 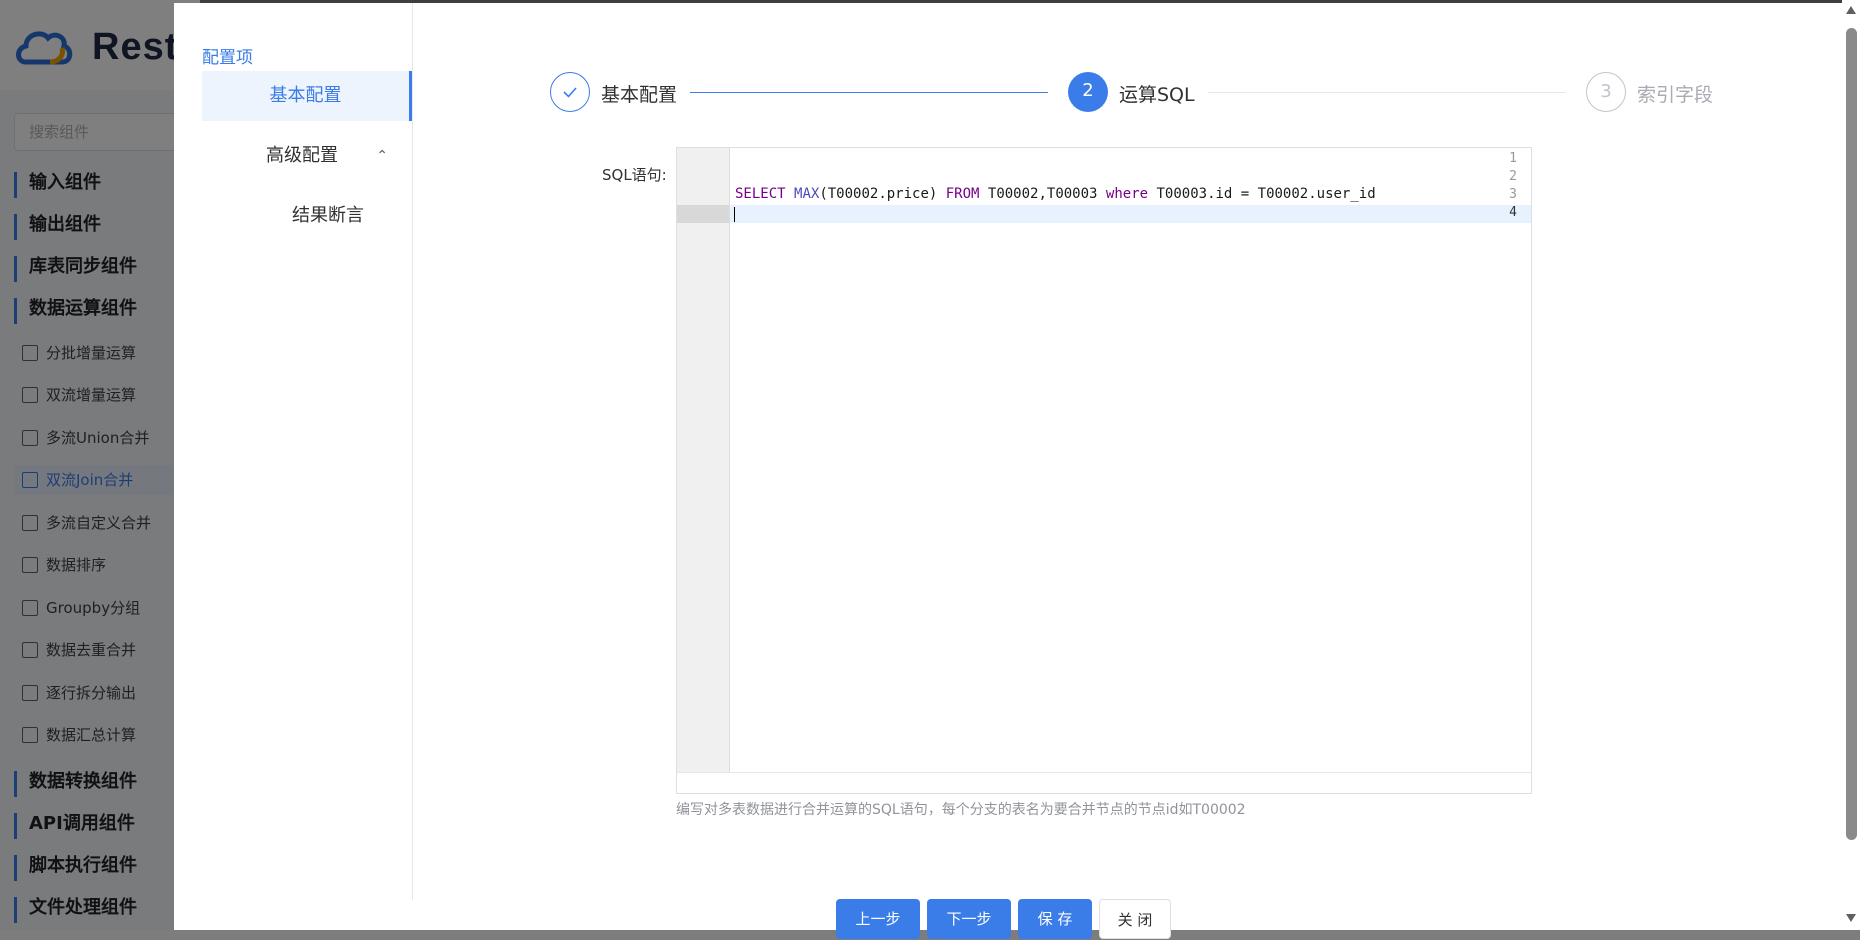 I want to click on step-1-label: 基本配置, so click(x=639, y=95).